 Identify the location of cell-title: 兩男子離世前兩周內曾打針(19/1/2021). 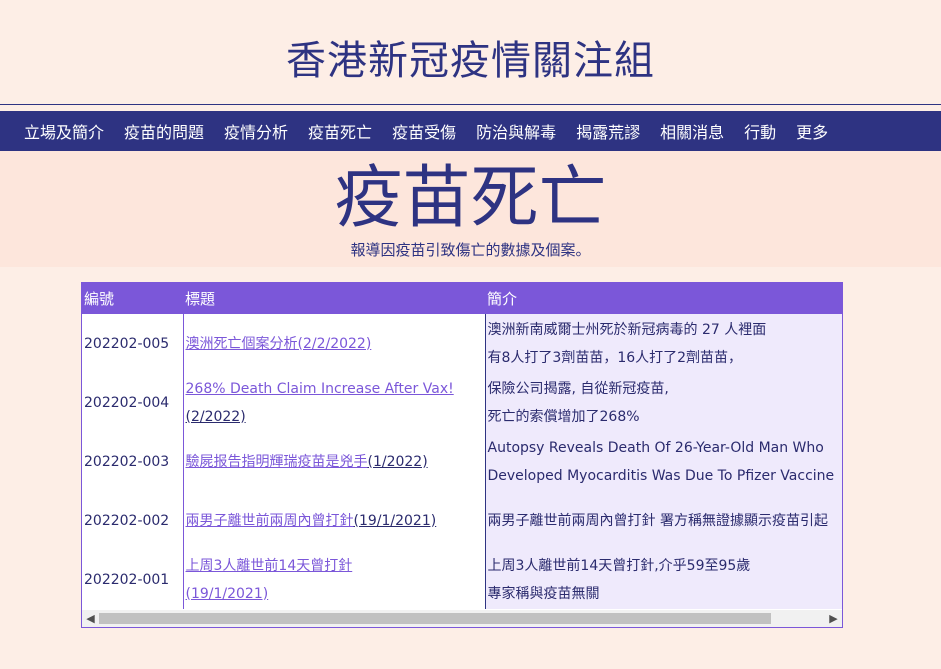
(334, 520).